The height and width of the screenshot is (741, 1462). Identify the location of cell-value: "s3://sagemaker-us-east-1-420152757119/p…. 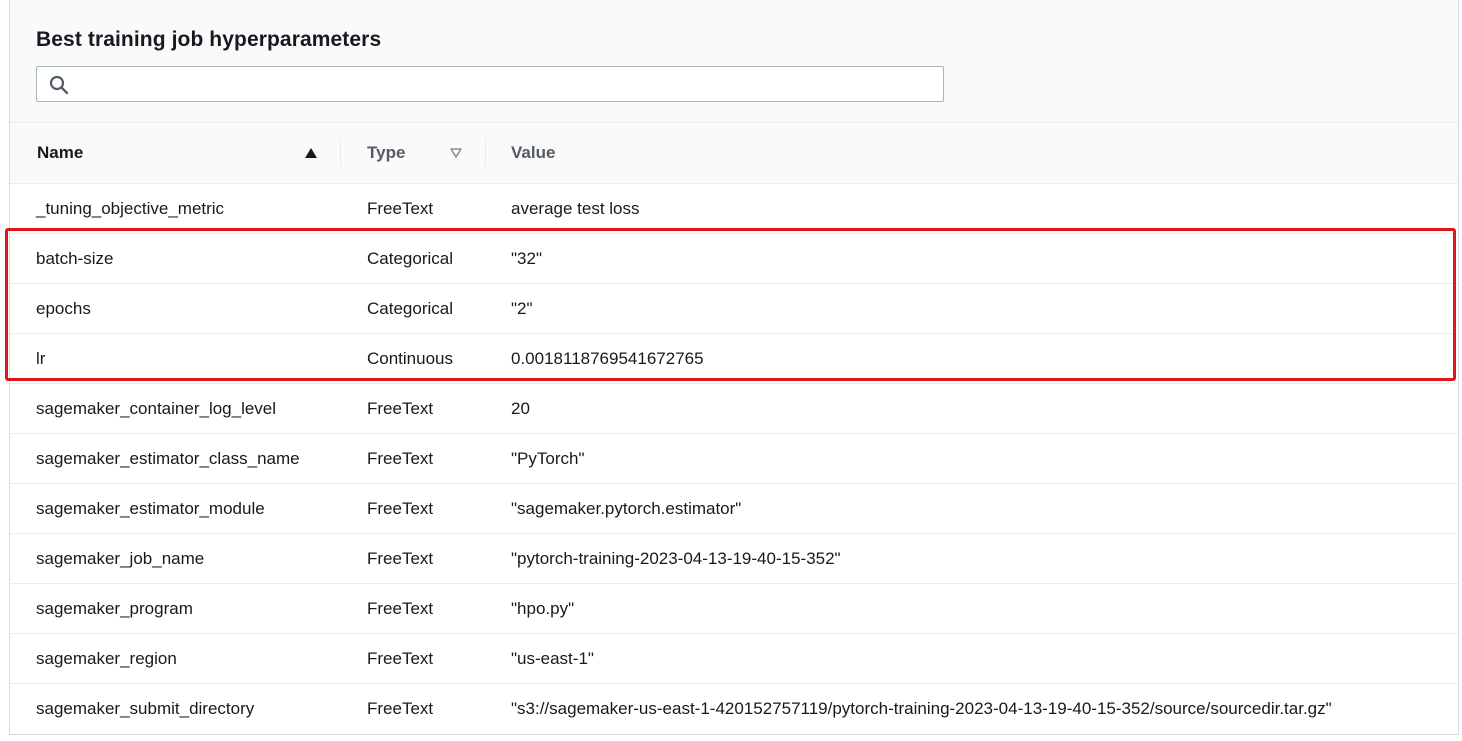
(921, 708).